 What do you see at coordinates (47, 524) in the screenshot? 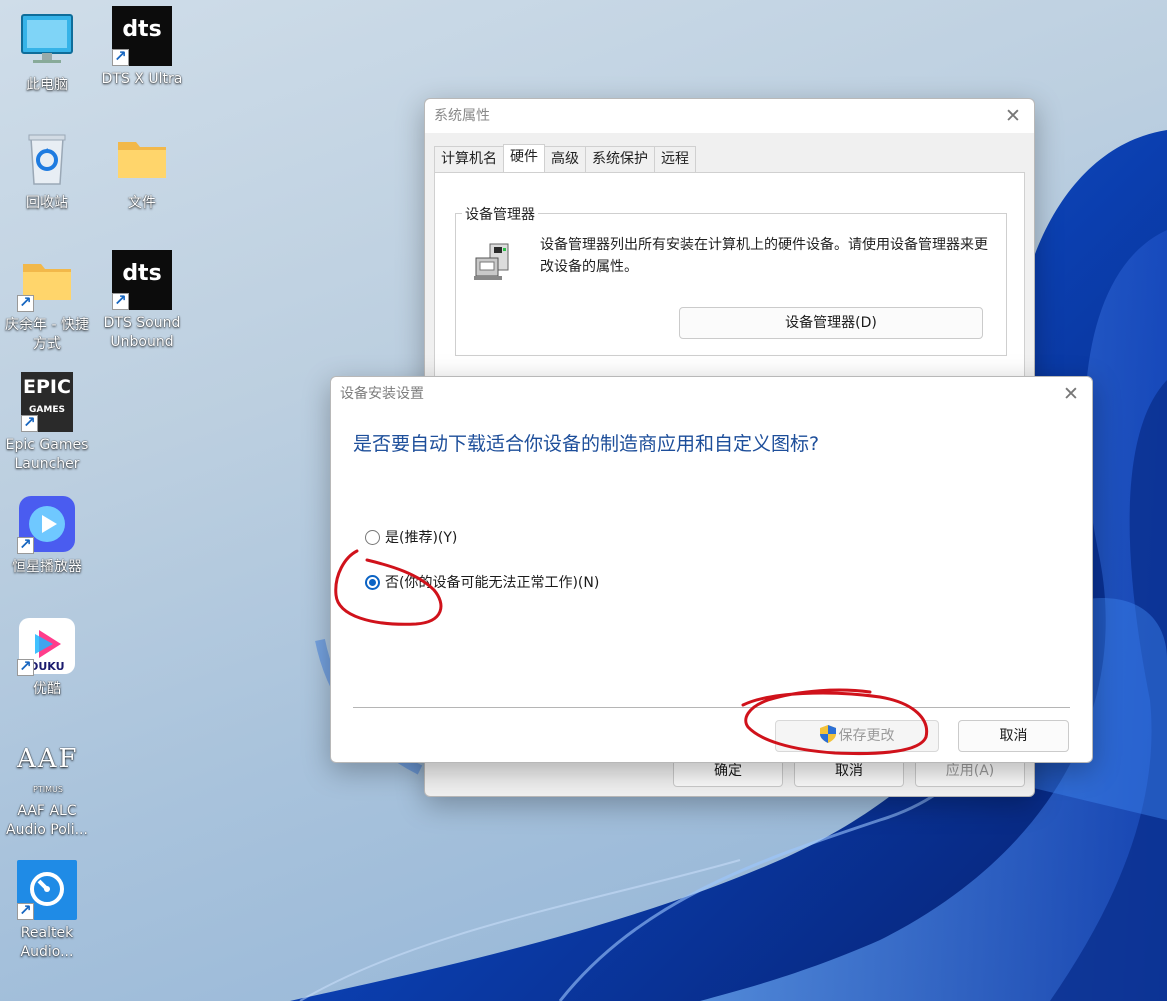
I see `player-icon` at bounding box center [47, 524].